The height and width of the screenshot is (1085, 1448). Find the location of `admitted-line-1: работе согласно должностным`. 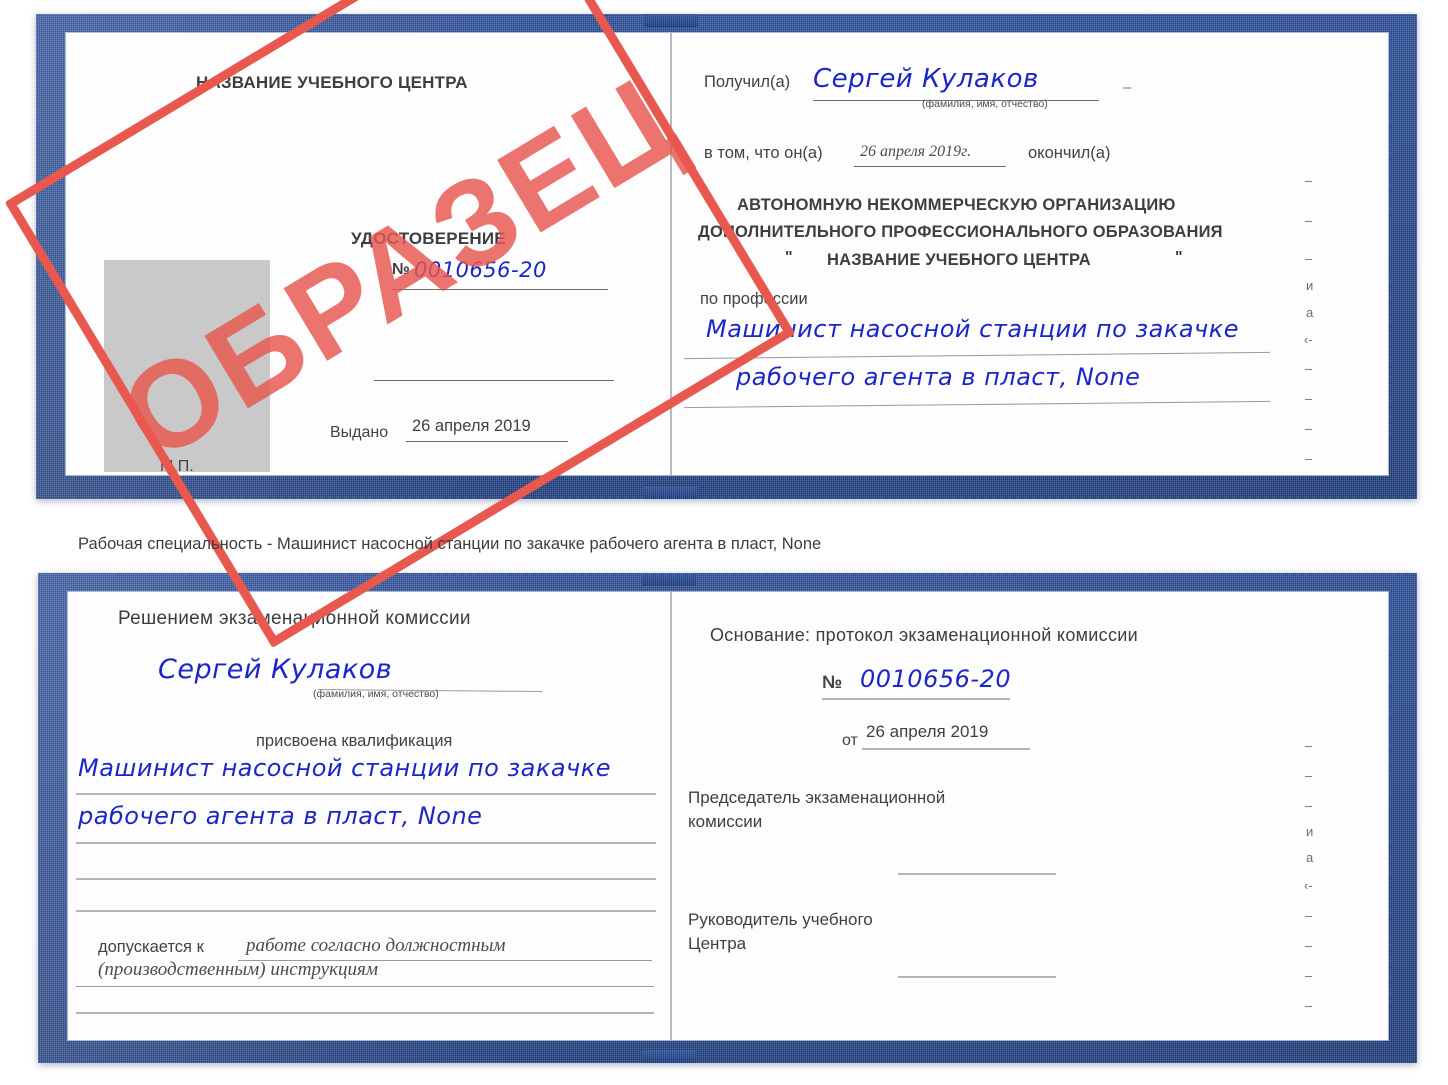

admitted-line-1: работе согласно должностным is located at coordinates (376, 945).